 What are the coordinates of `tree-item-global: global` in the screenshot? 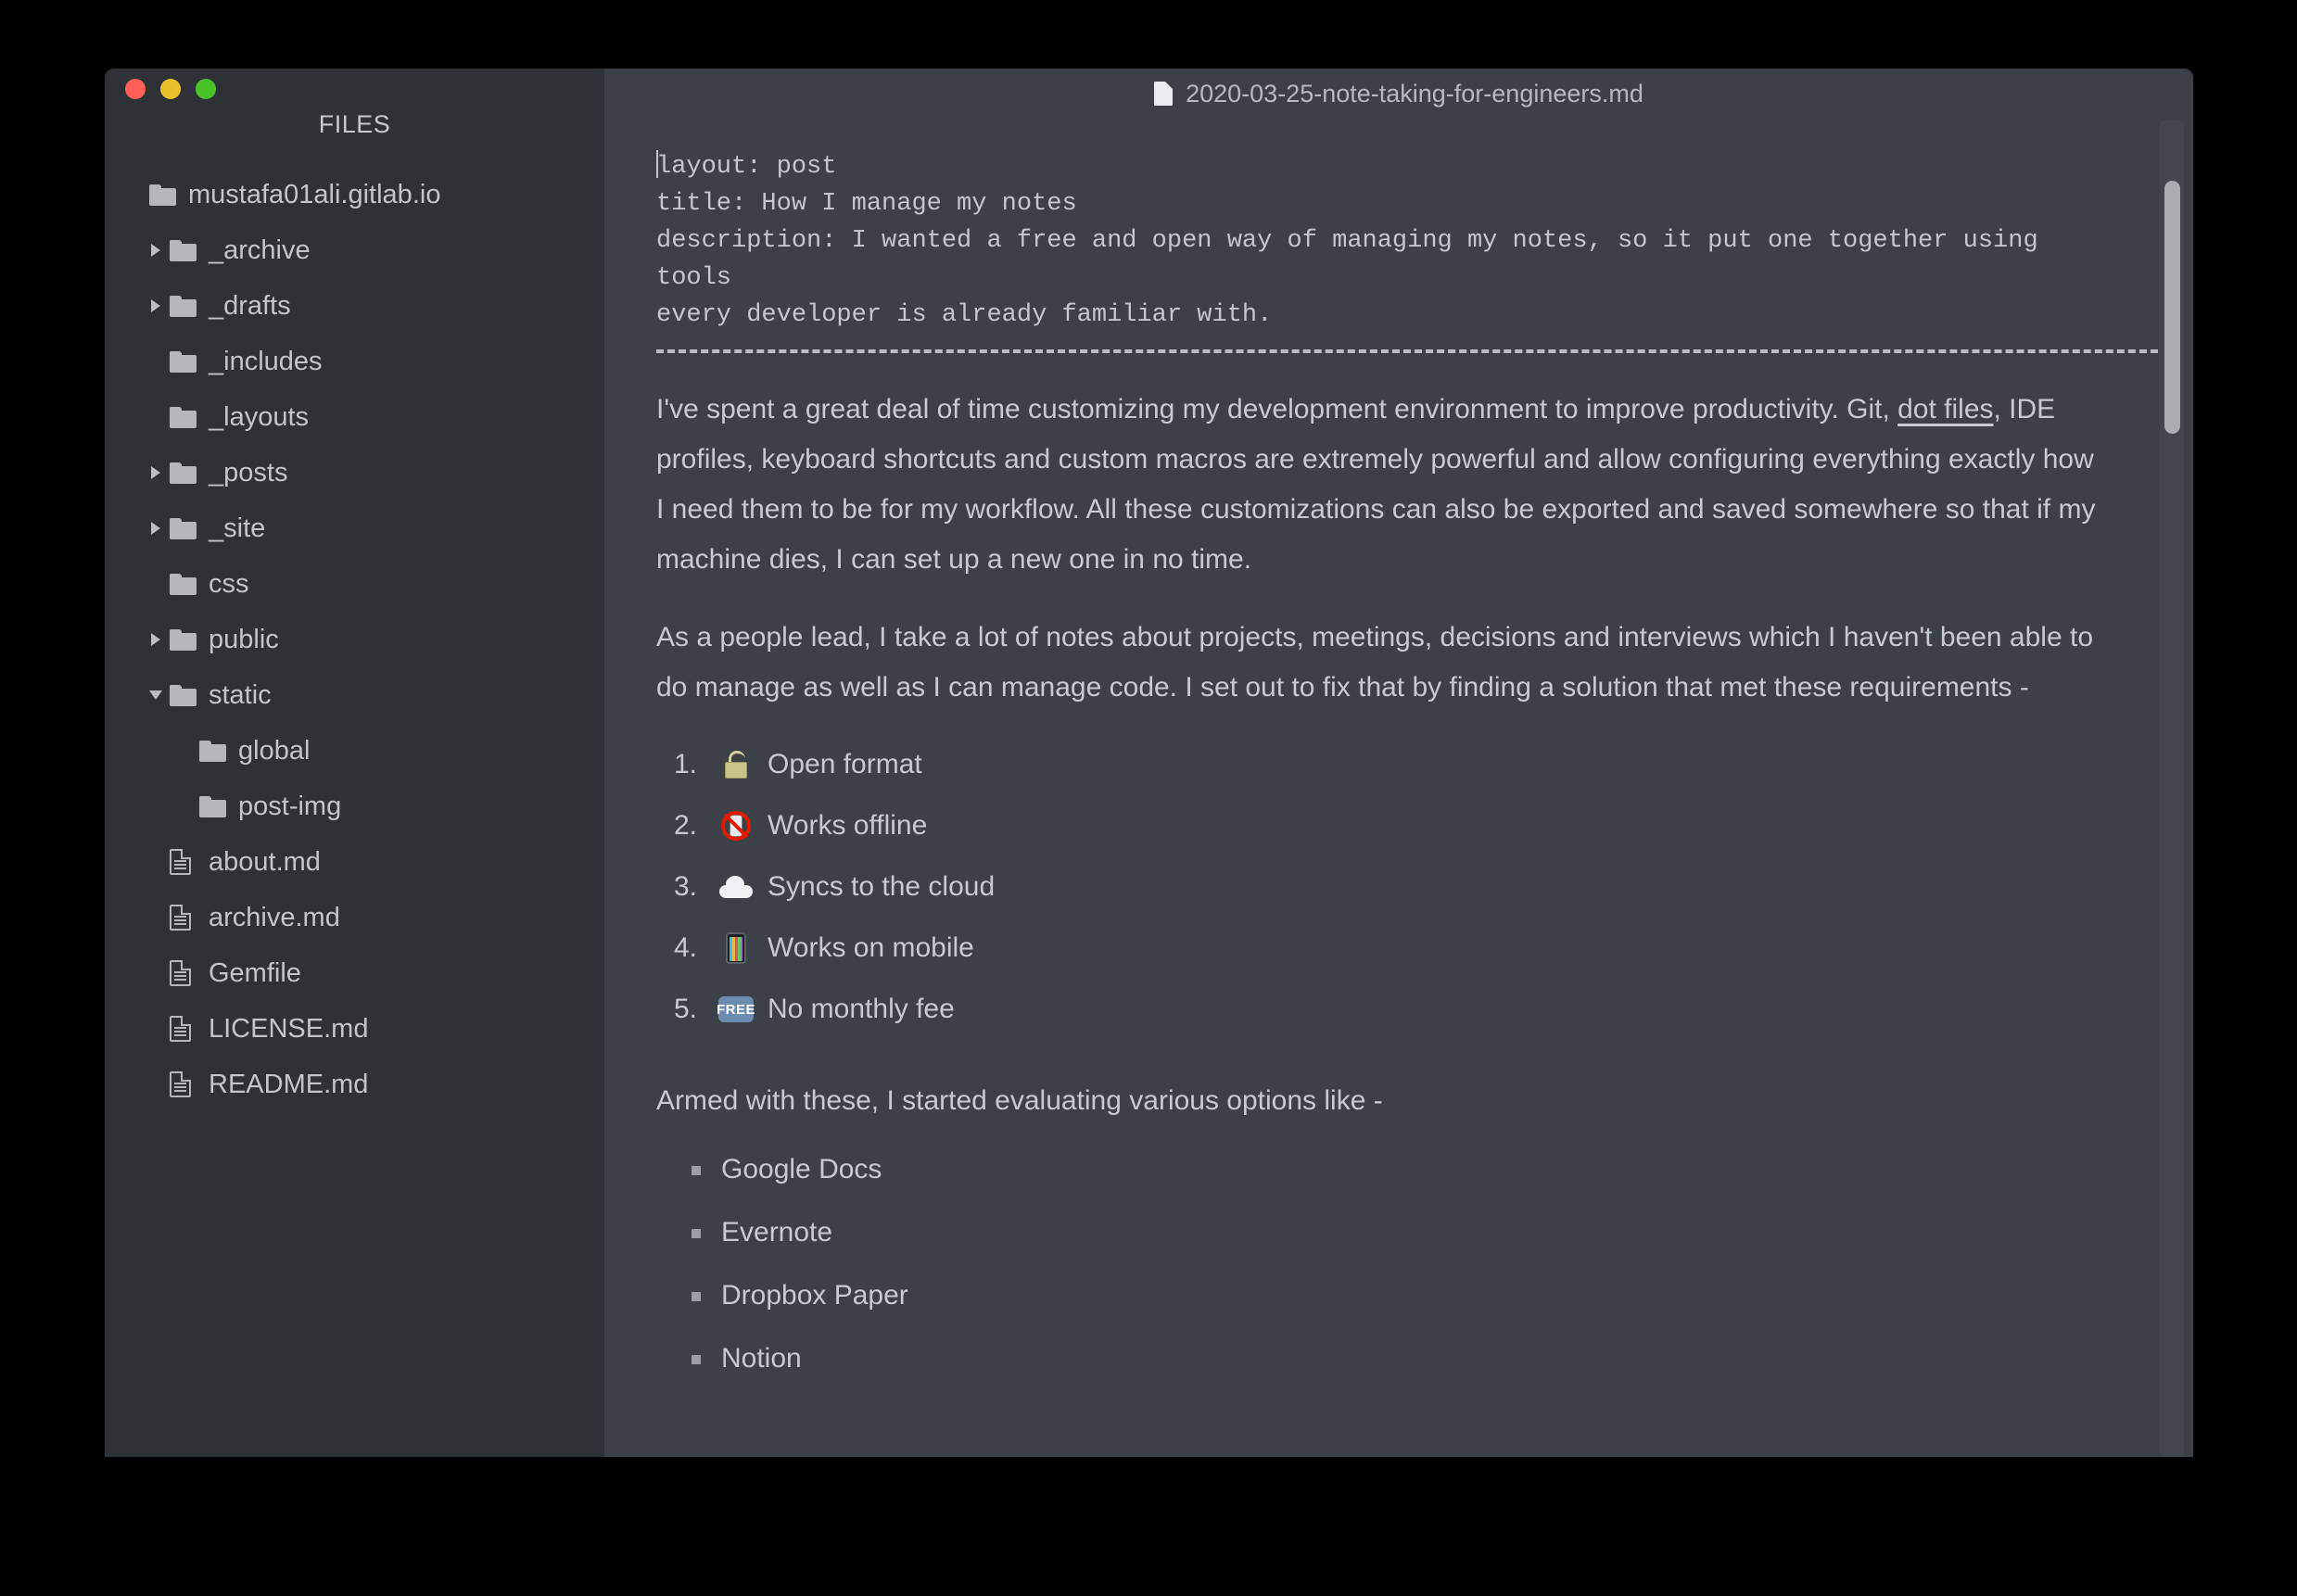 It's located at (354, 751).